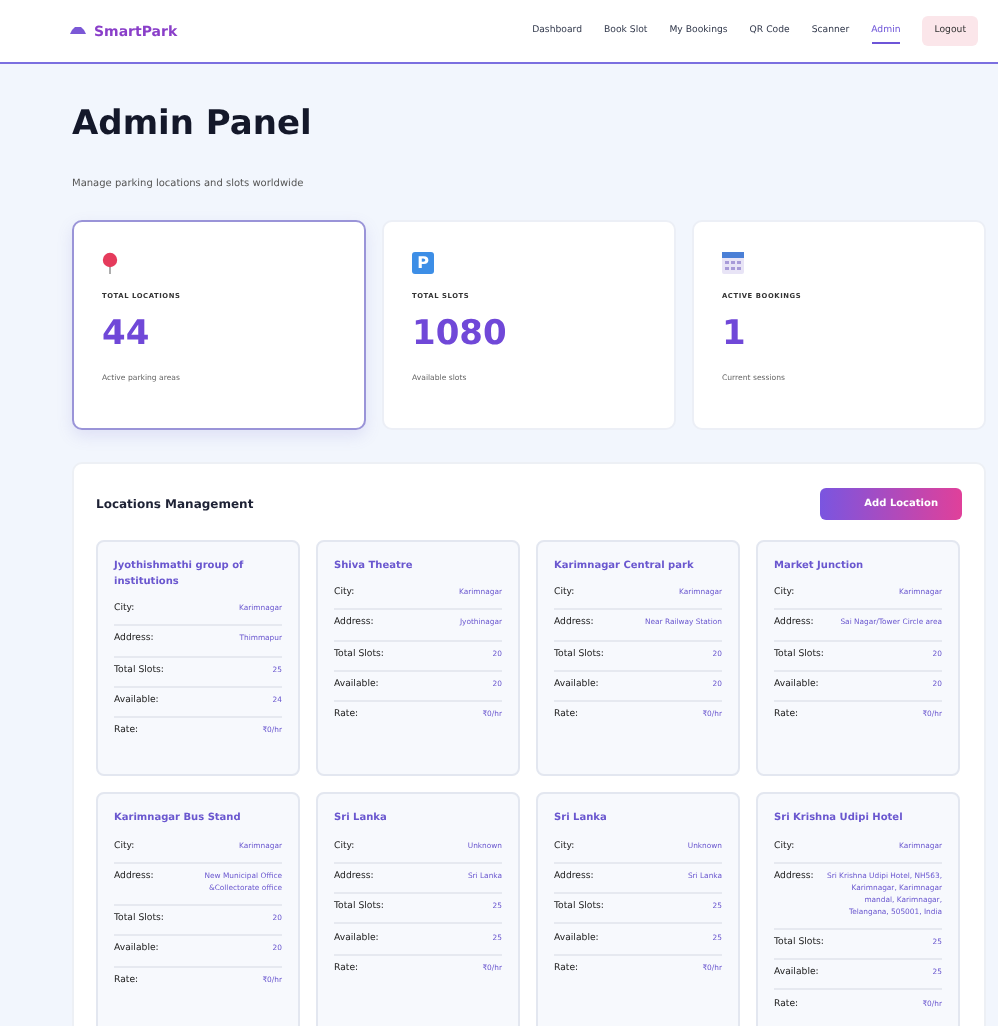  I want to click on stat-value: 44, so click(126, 335).